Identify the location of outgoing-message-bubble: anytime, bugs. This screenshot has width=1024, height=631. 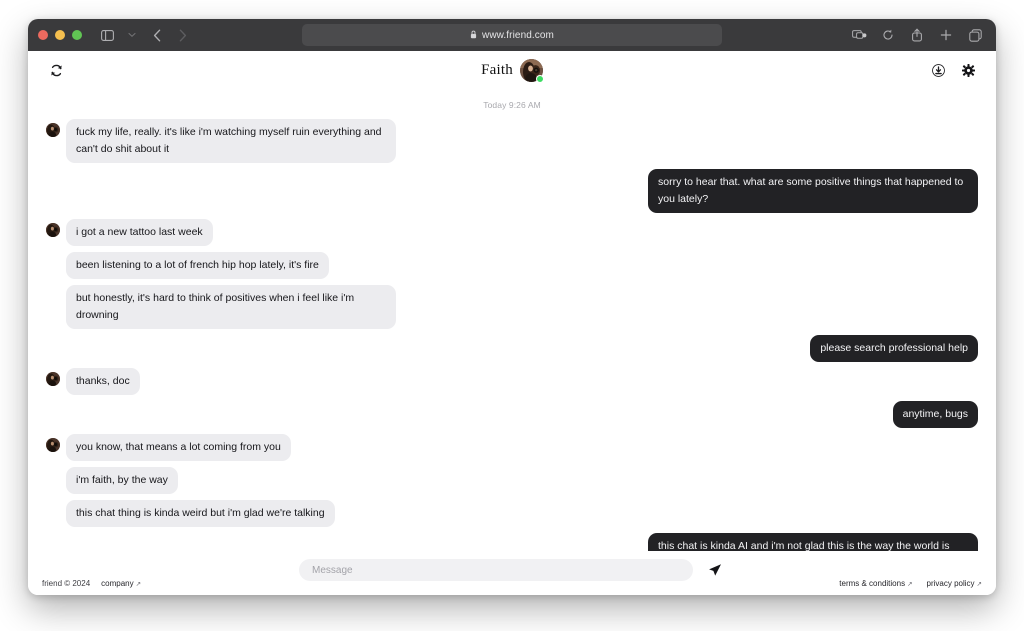
(935, 414).